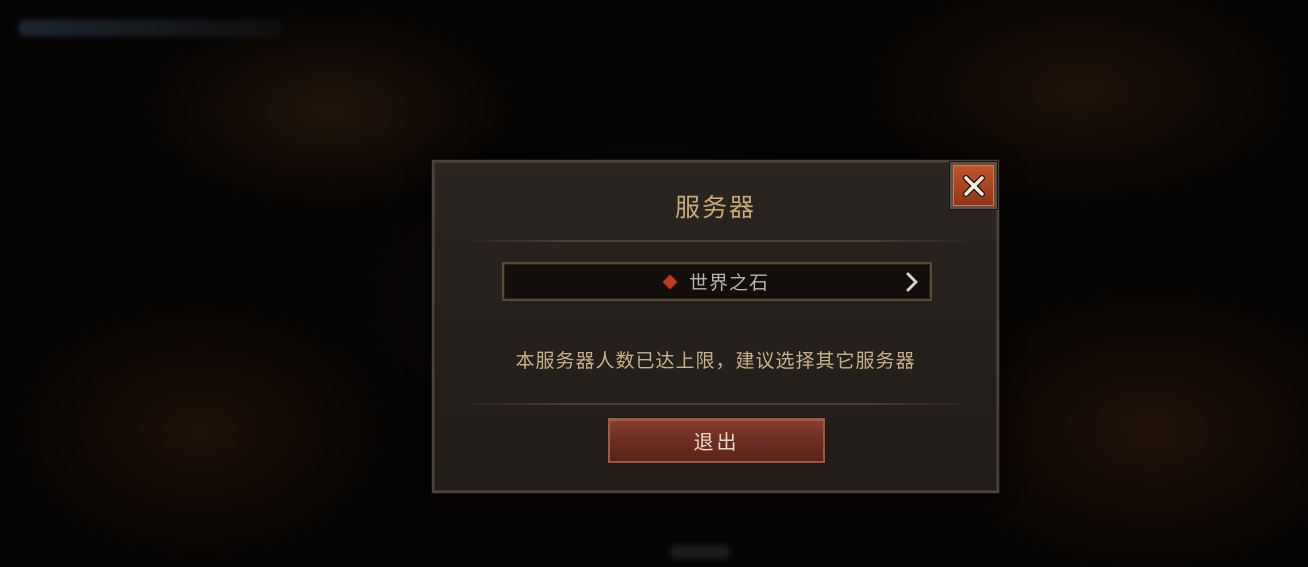 This screenshot has height=567, width=1308. I want to click on server-full-message: 本服务器人数已达上限，建议选择其它服务器, so click(715, 361).